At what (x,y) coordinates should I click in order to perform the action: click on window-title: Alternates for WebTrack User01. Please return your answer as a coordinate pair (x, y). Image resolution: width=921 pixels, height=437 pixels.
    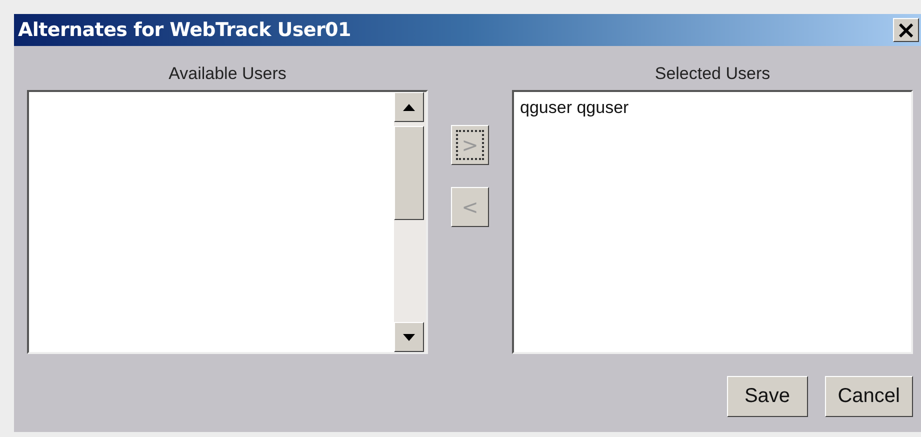
    Looking at the image, I should click on (184, 30).